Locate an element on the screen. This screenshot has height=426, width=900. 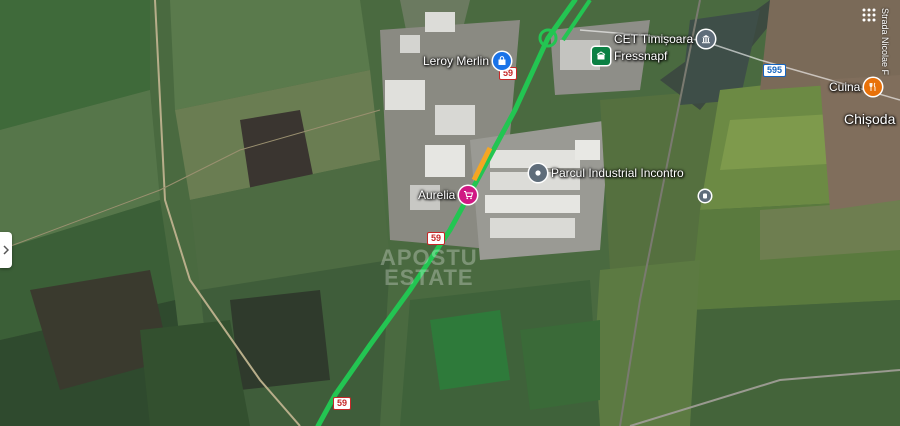
poi-label: CET Timișoara is located at coordinates (654, 39).